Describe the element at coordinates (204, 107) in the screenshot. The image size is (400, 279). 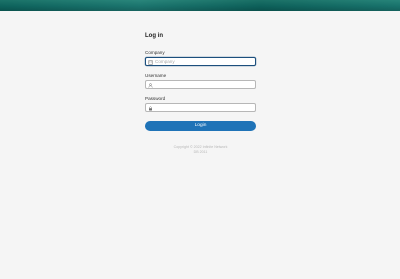
I see `password-input` at that location.